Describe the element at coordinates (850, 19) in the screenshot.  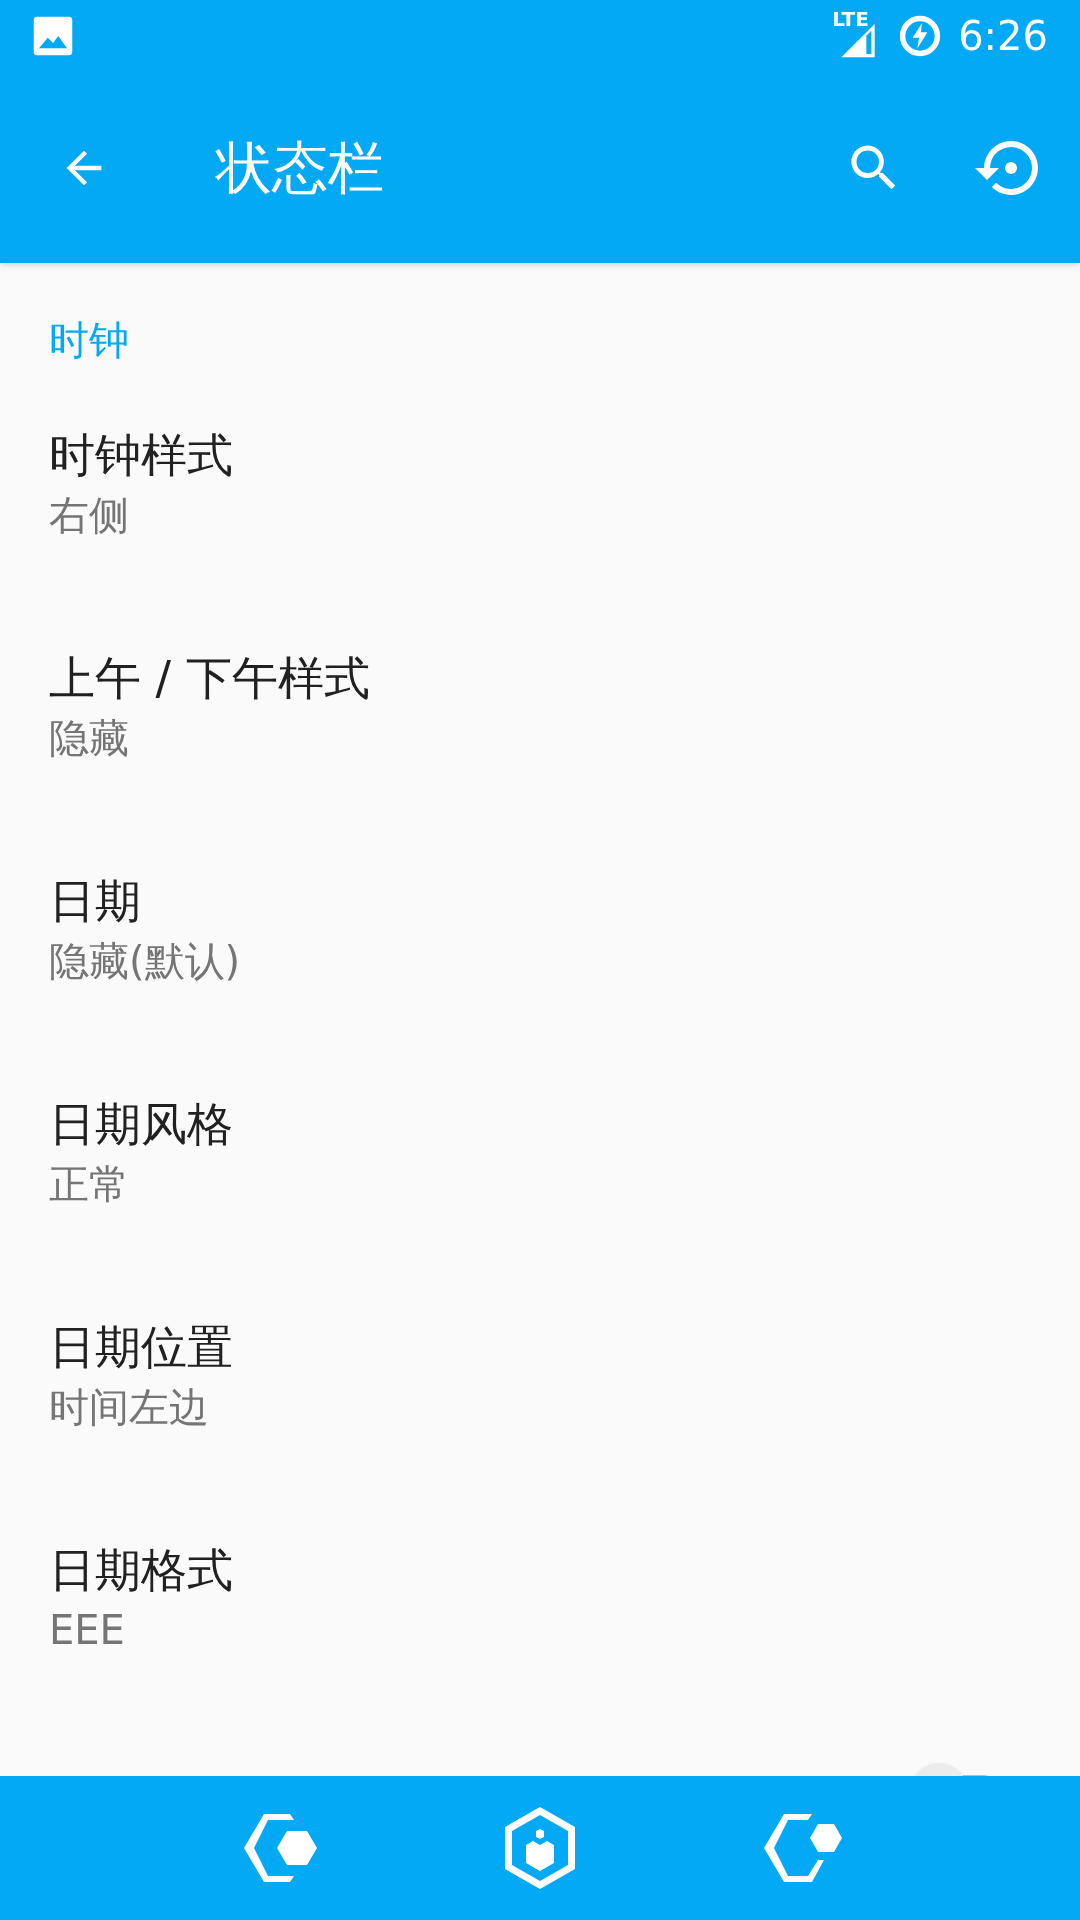
I see `network-type: LTE` at that location.